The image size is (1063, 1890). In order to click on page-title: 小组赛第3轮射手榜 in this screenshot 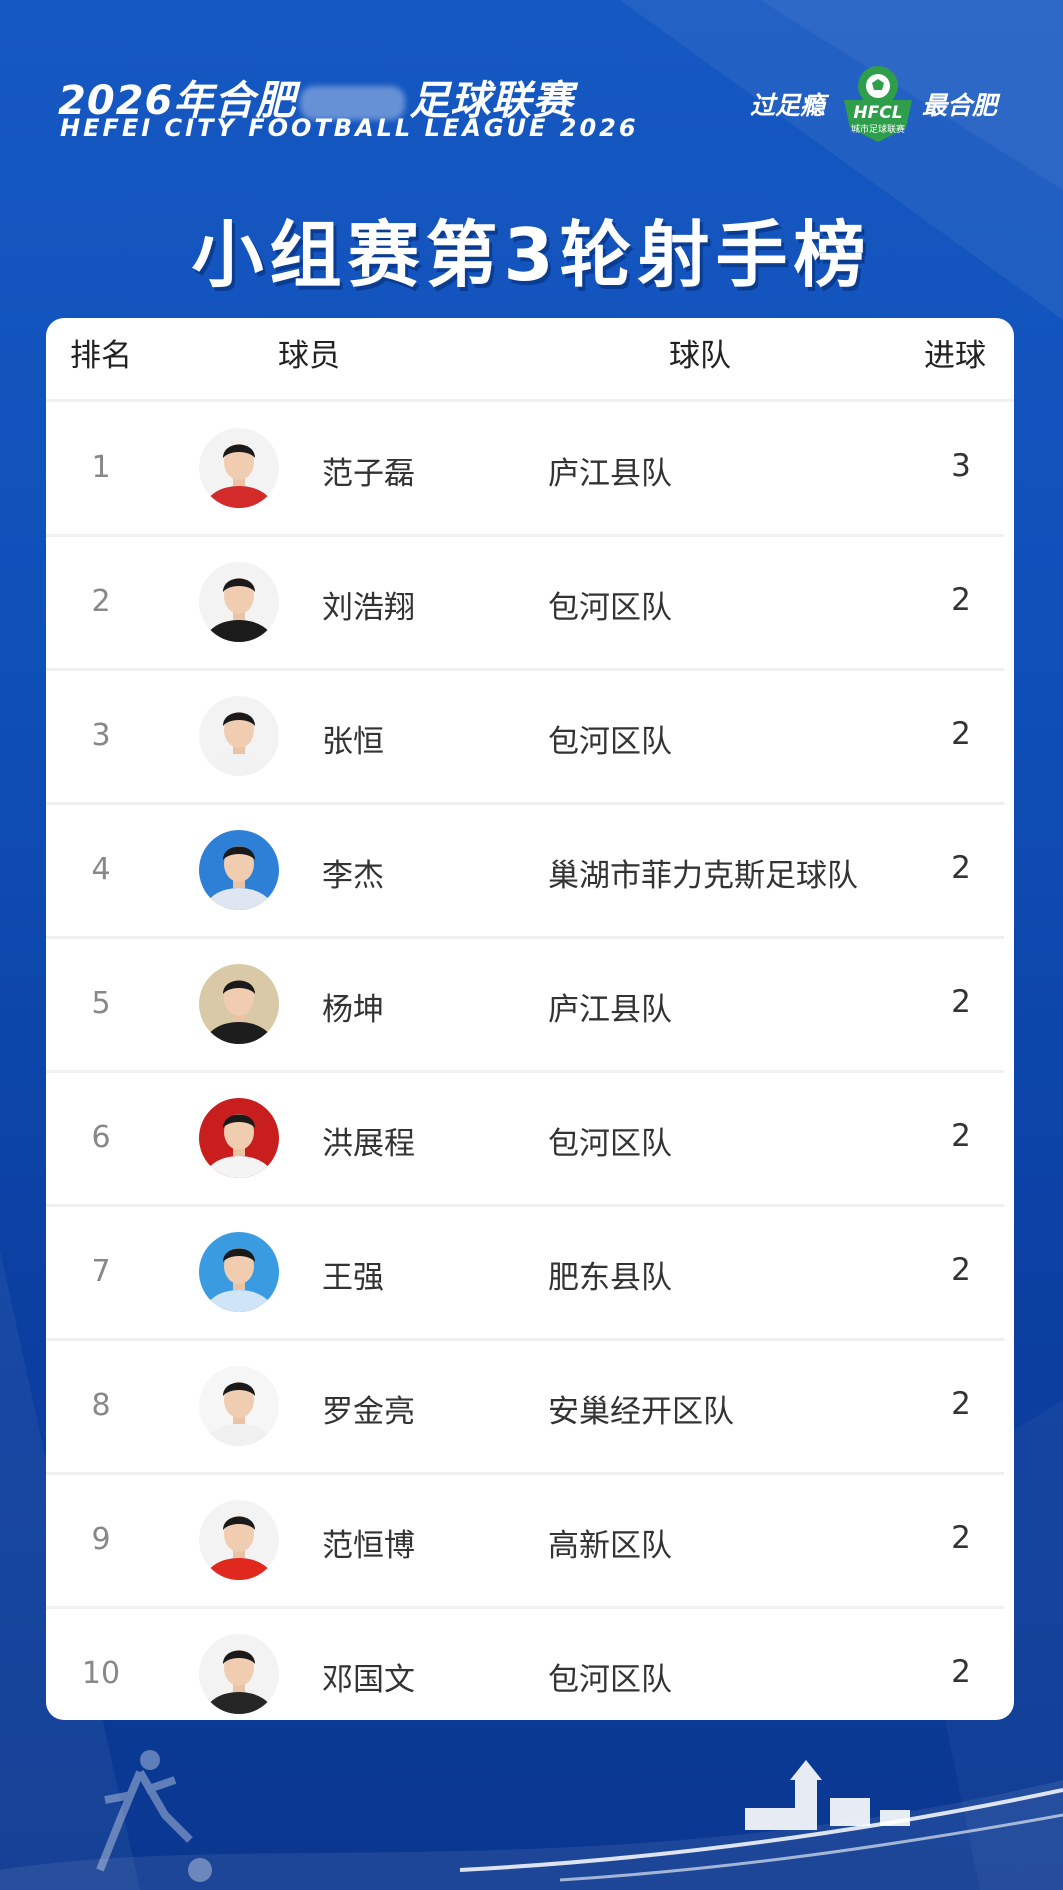, I will do `click(531, 255)`.